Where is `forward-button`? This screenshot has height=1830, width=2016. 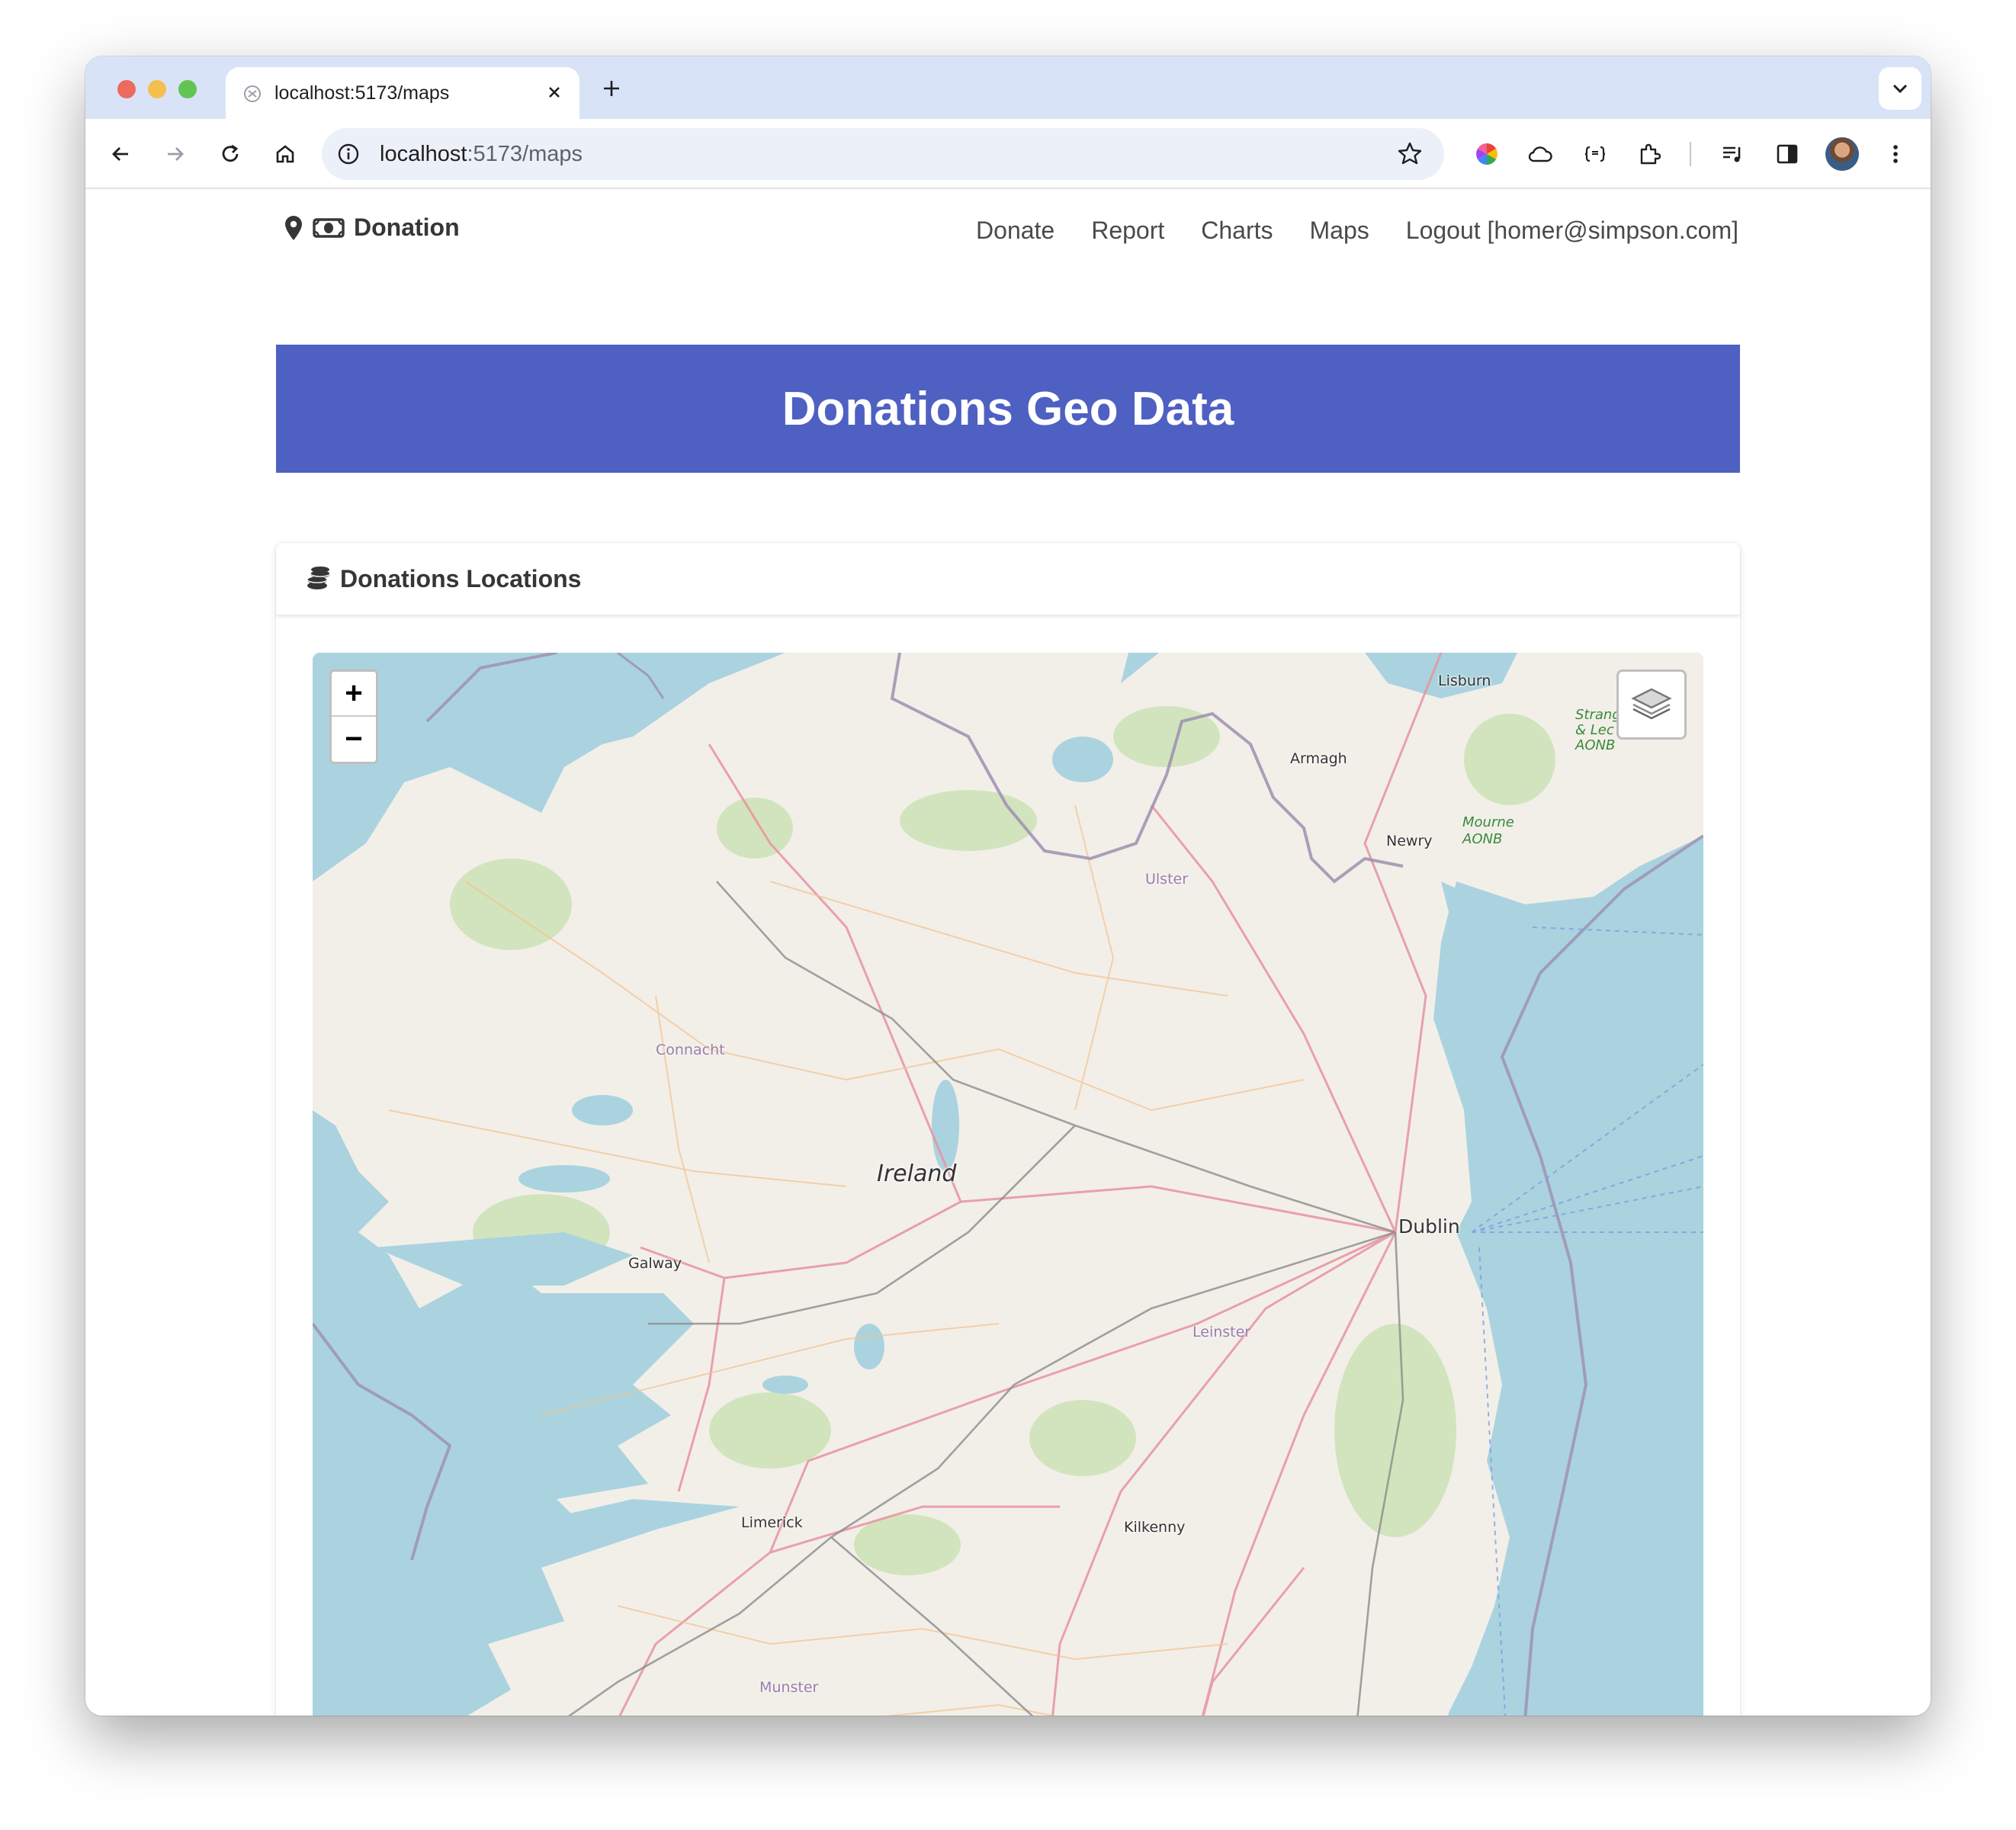 forward-button is located at coordinates (175, 154).